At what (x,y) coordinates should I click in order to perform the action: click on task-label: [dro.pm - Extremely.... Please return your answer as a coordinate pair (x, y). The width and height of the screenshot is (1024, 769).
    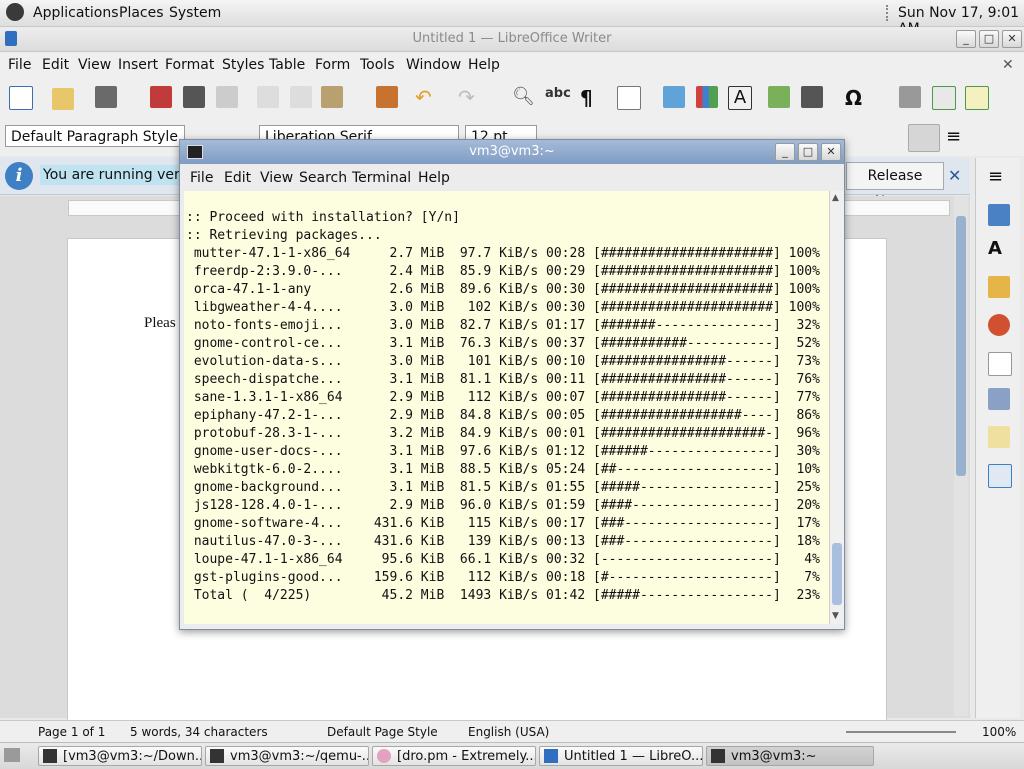
    Looking at the image, I should click on (466, 756).